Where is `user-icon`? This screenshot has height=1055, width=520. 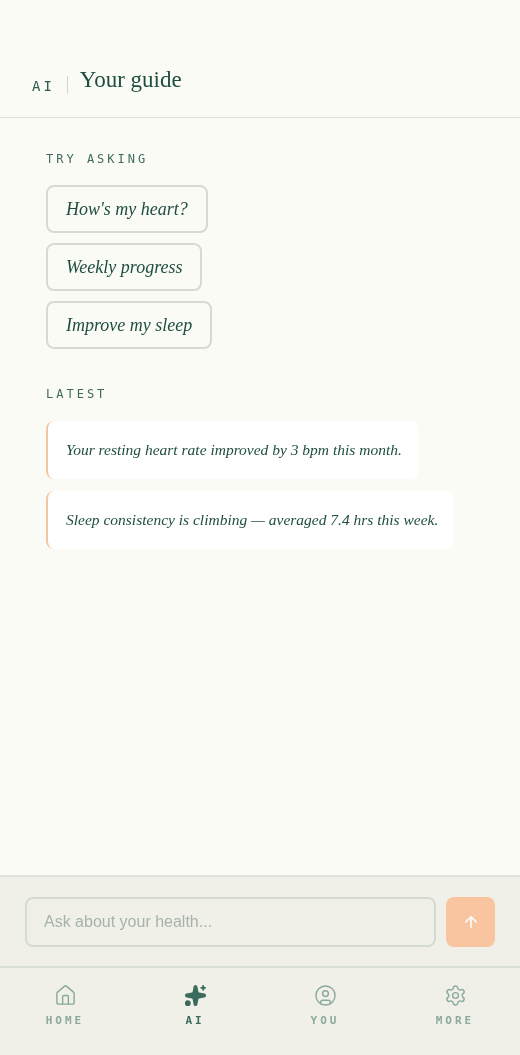
user-icon is located at coordinates (325, 995).